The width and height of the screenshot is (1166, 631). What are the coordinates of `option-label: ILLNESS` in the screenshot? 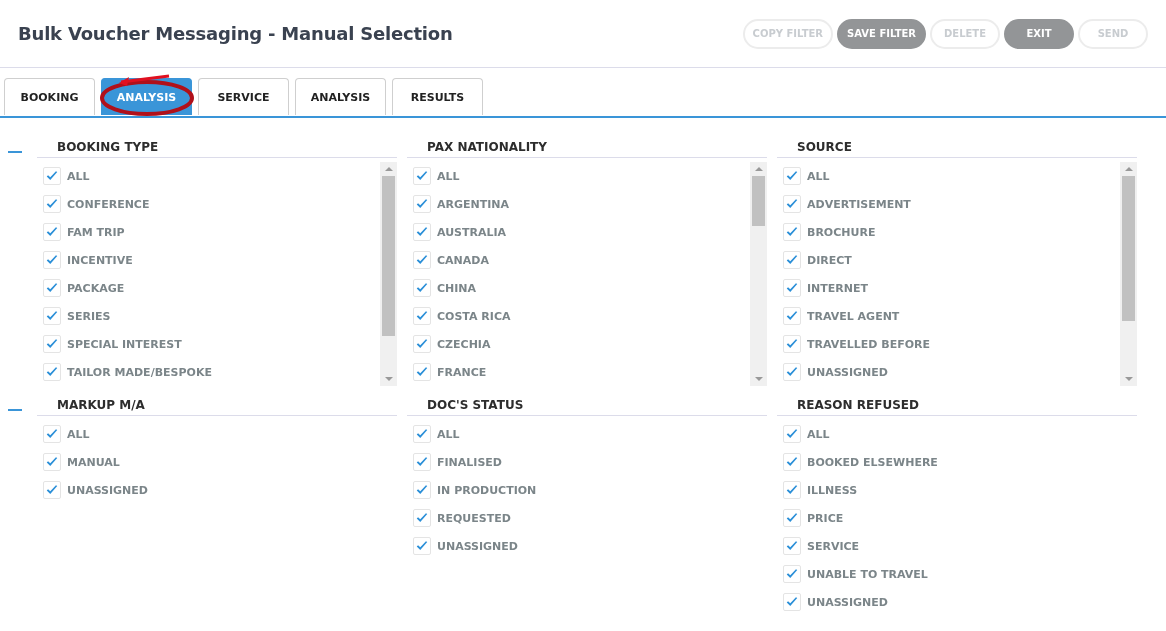 It's located at (832, 490).